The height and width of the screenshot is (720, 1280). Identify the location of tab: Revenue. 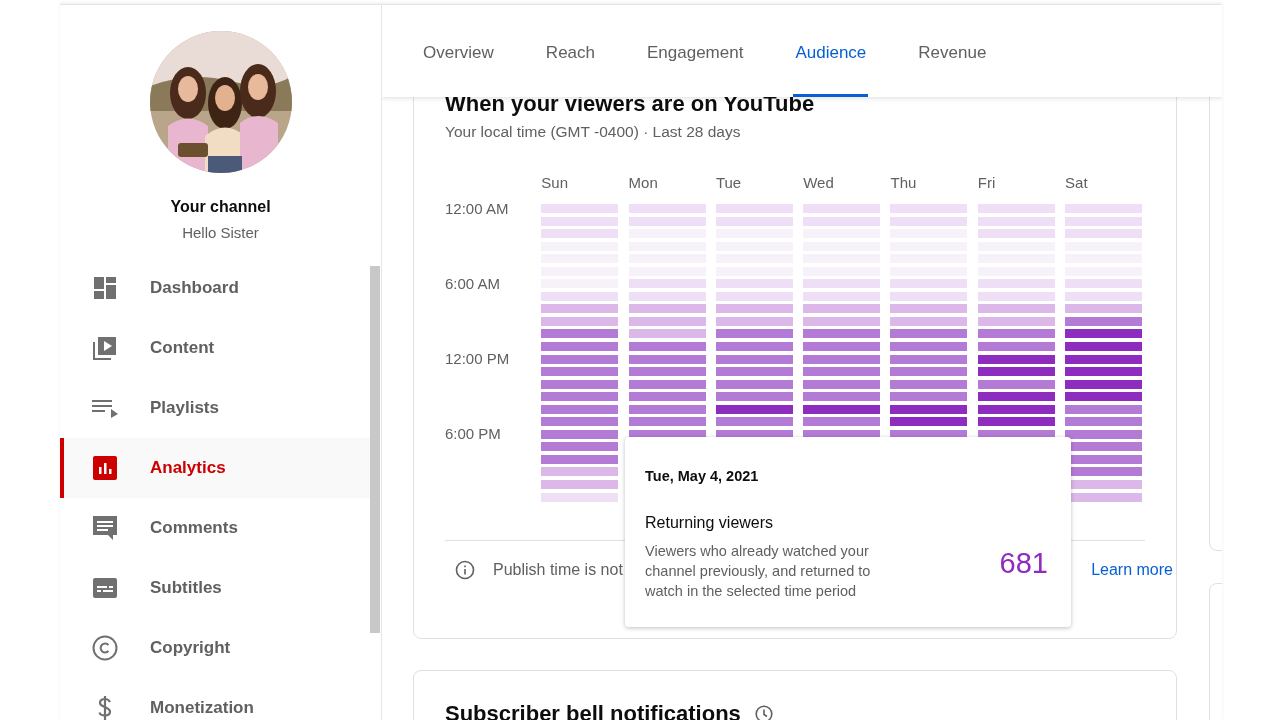
(952, 51).